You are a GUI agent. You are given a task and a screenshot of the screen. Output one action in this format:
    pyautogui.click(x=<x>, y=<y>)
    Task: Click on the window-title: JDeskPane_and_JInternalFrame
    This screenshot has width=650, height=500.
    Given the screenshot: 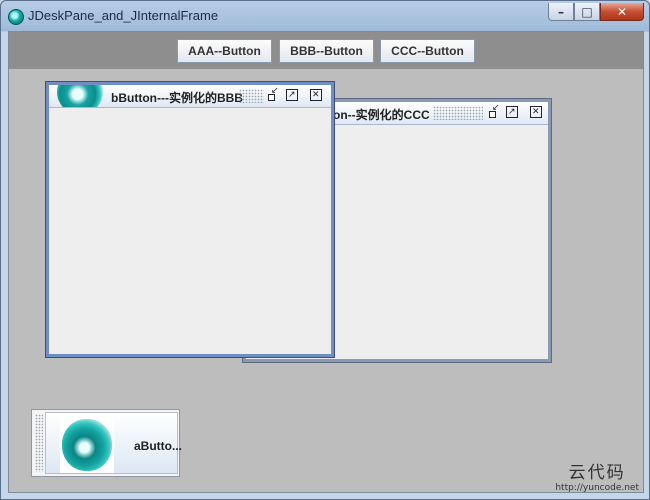 What is the action you would take?
    pyautogui.click(x=123, y=15)
    